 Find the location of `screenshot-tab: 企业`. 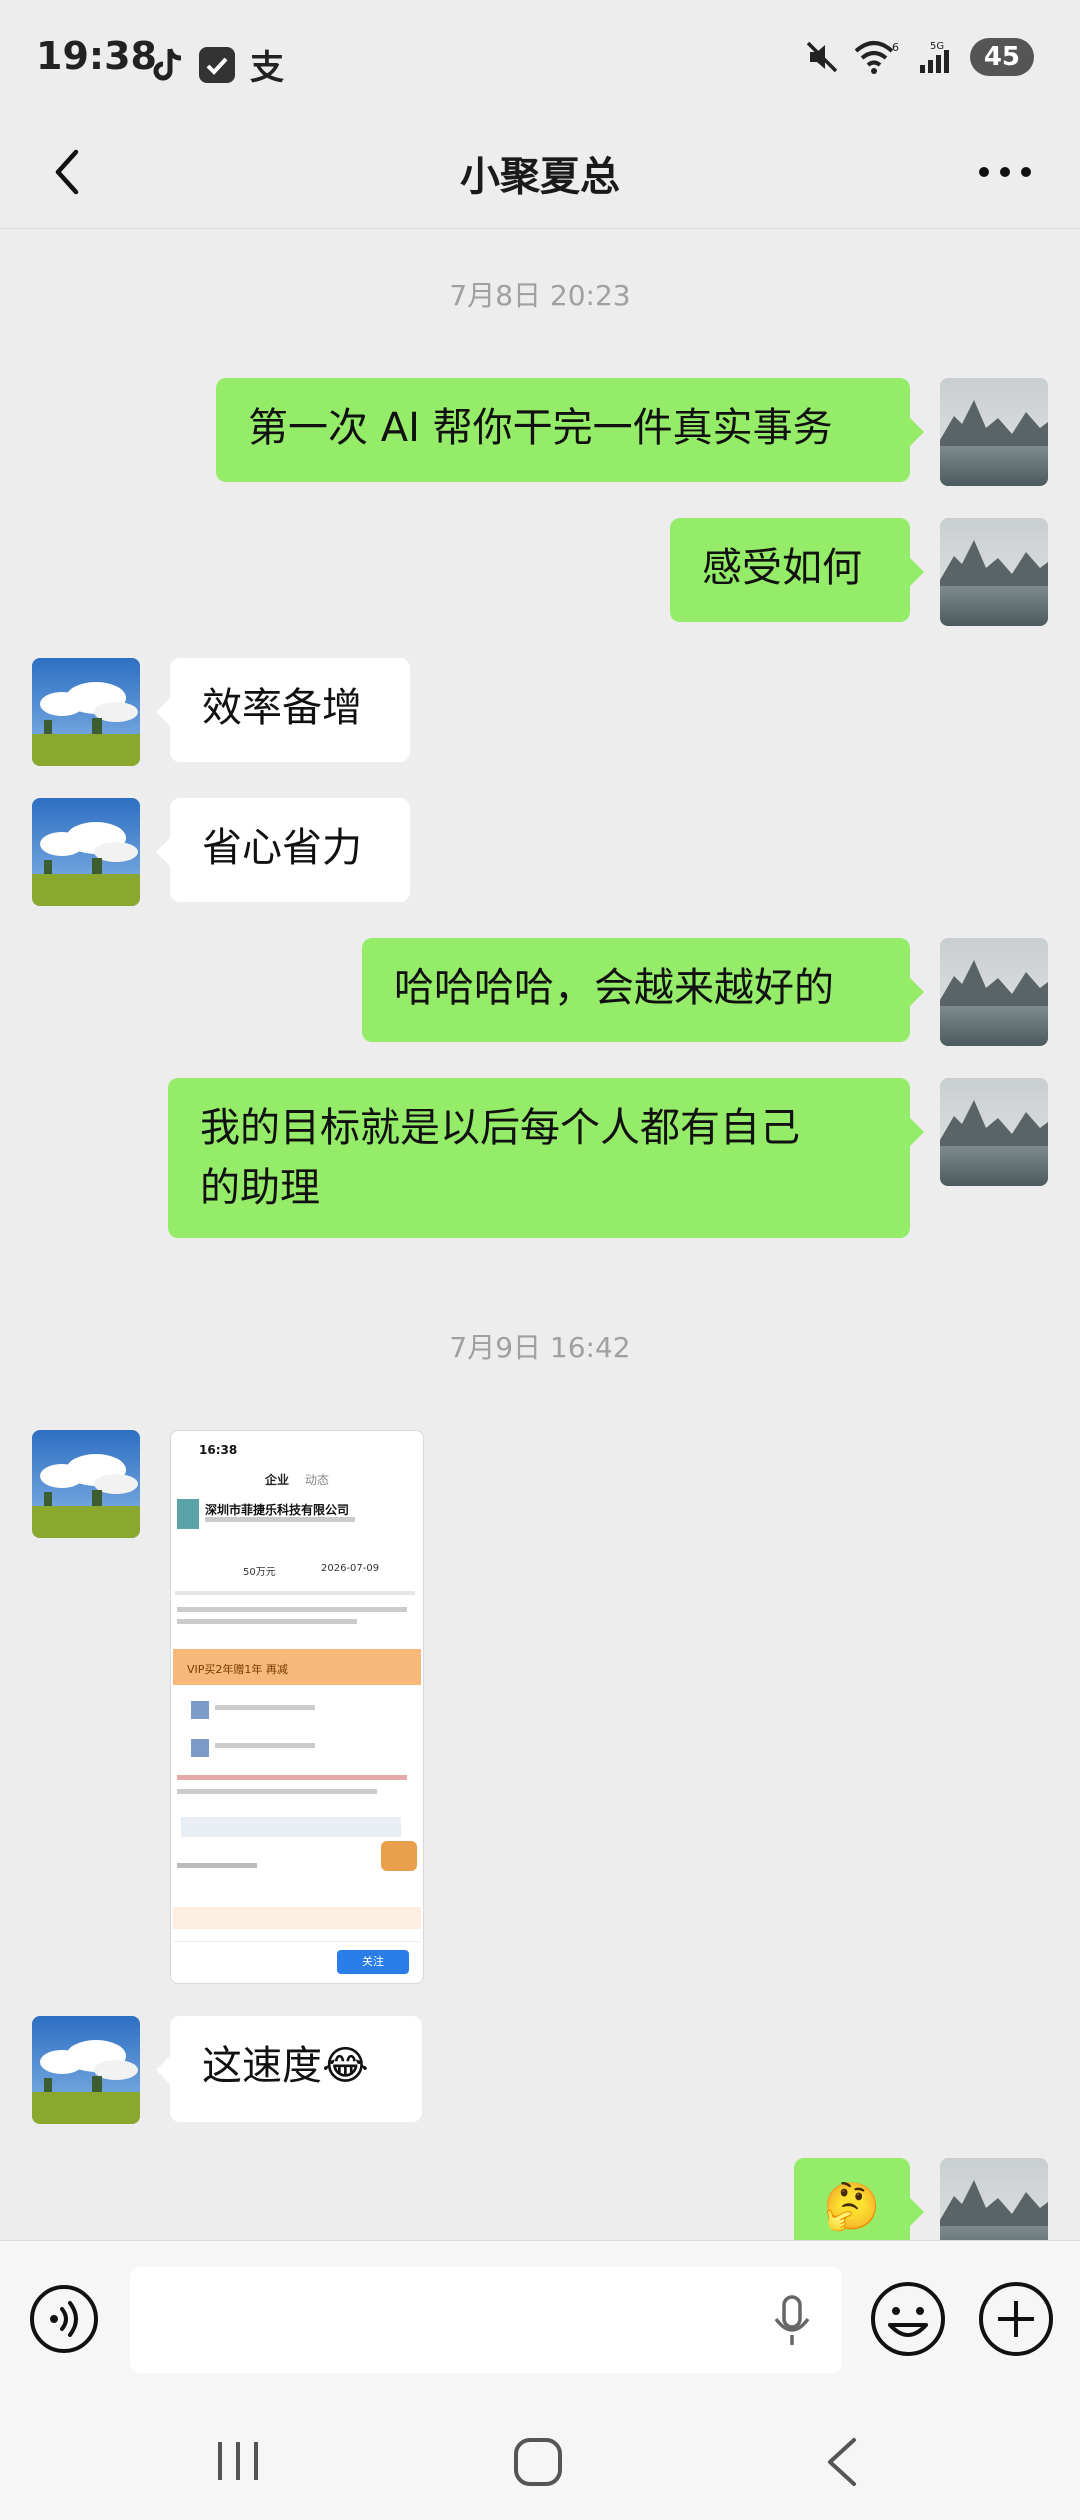

screenshot-tab: 企业 is located at coordinates (277, 1480).